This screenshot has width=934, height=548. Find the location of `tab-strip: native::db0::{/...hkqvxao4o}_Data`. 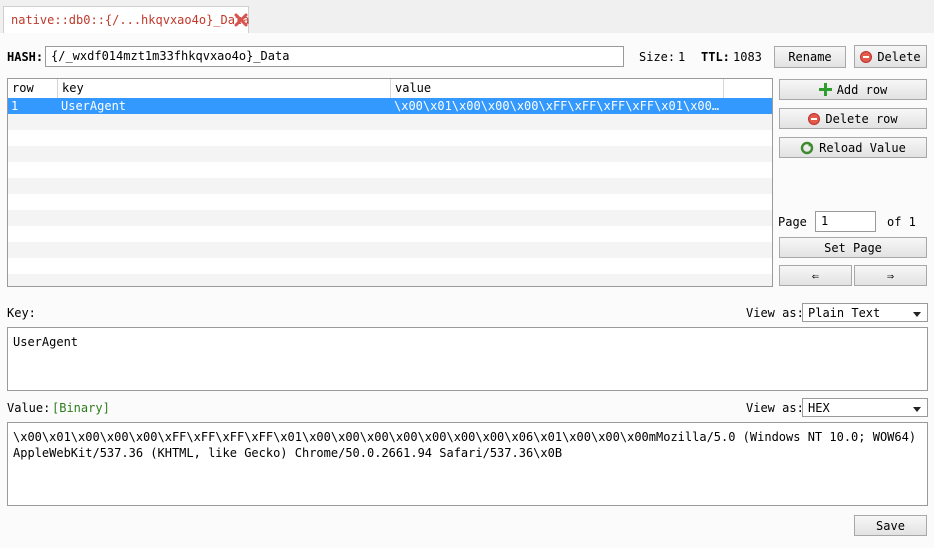

tab-strip: native::db0::{/...hkqvxao4o}_Data is located at coordinates (467, 17).